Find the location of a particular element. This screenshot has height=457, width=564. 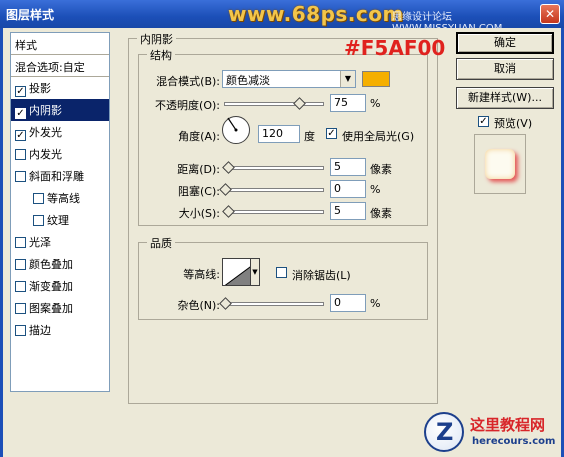

cancel-button: 取消 is located at coordinates (505, 69).